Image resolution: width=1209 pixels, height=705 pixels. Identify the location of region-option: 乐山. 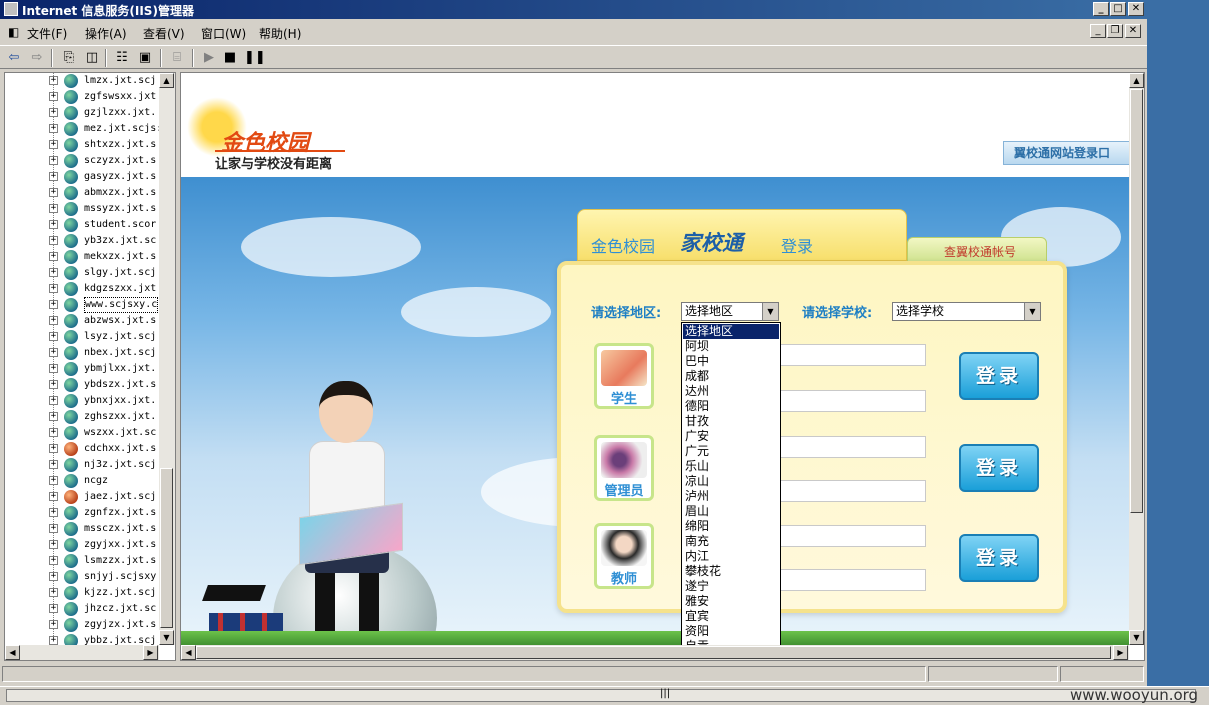
(731, 466).